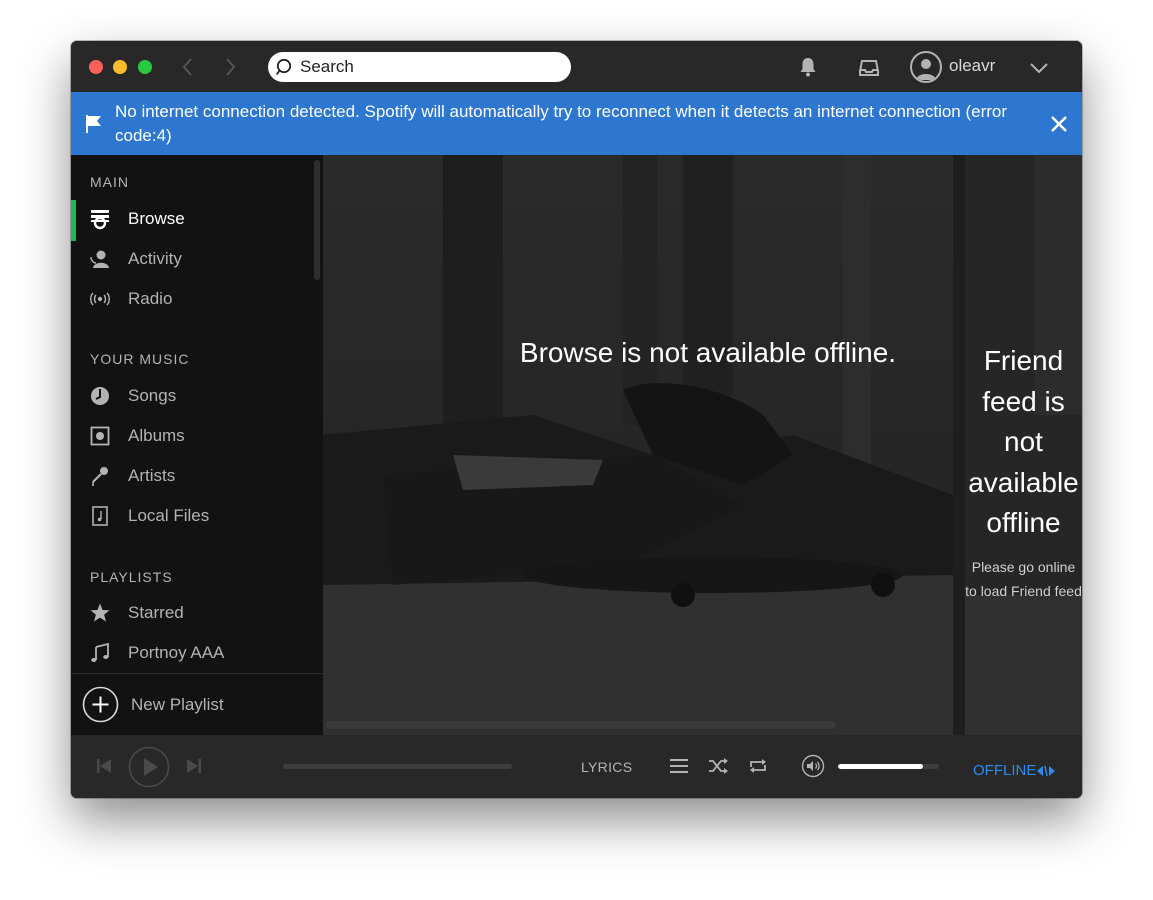  Describe the element at coordinates (230, 67) in the screenshot. I see `forward-arrow-icon` at that location.